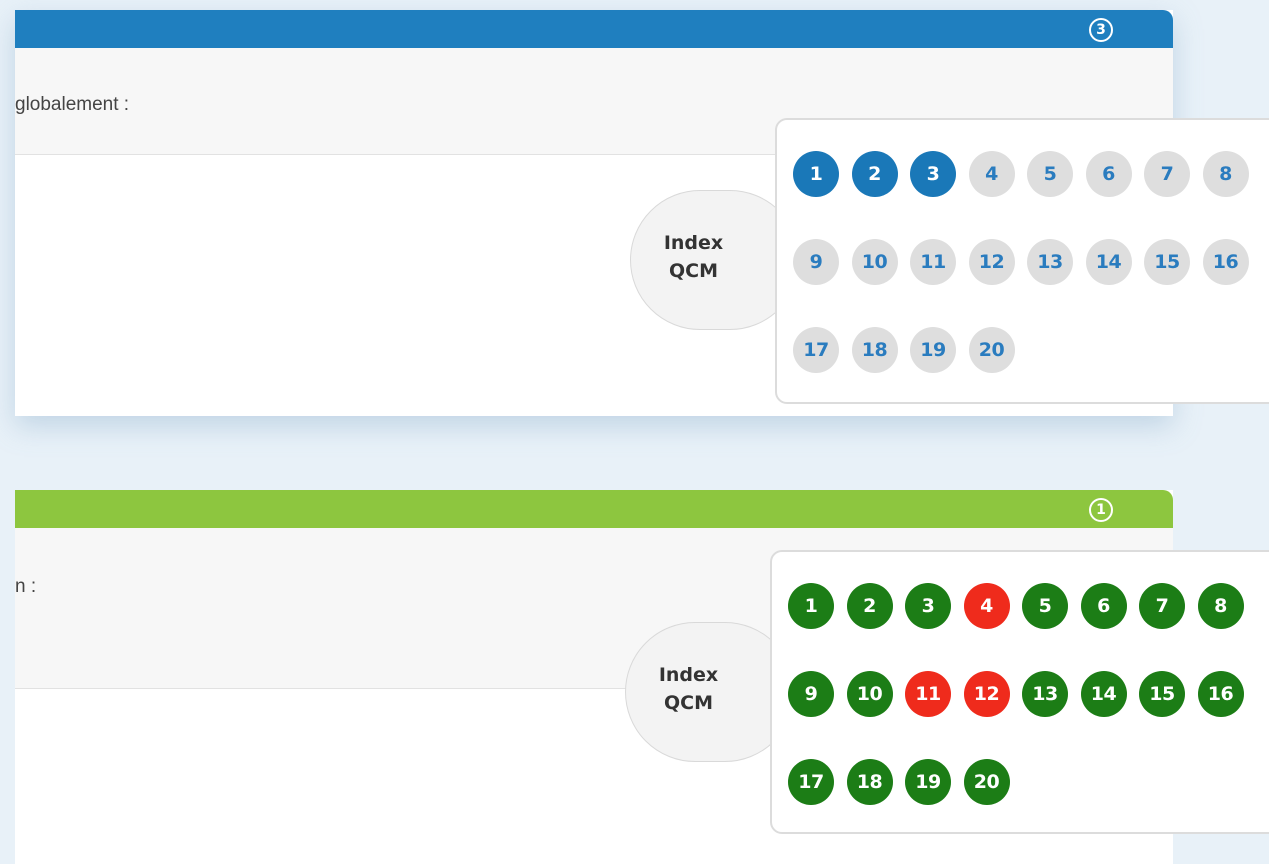 The width and height of the screenshot is (1269, 864). Describe the element at coordinates (594, 509) in the screenshot. I see `card-header: 1` at that location.